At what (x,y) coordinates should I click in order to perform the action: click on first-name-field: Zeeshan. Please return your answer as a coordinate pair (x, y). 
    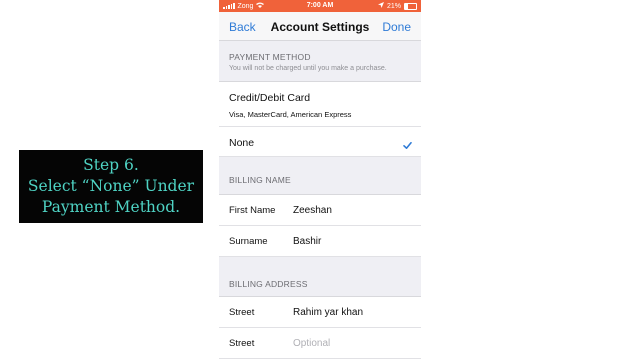
    Looking at the image, I should click on (312, 210).